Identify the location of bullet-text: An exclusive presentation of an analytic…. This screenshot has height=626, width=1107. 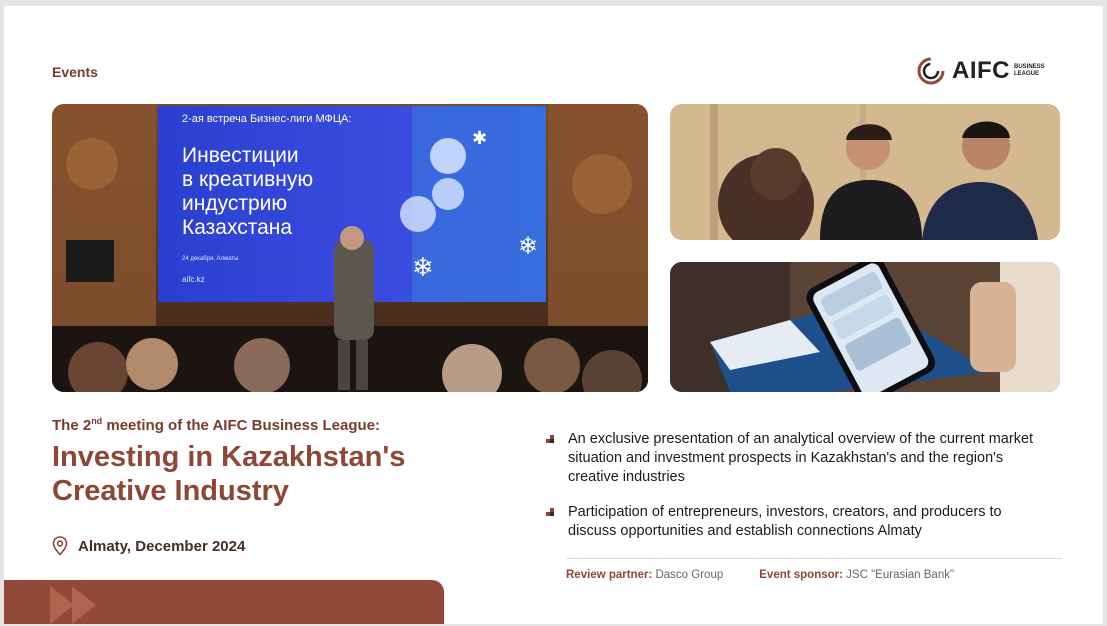
(801, 458).